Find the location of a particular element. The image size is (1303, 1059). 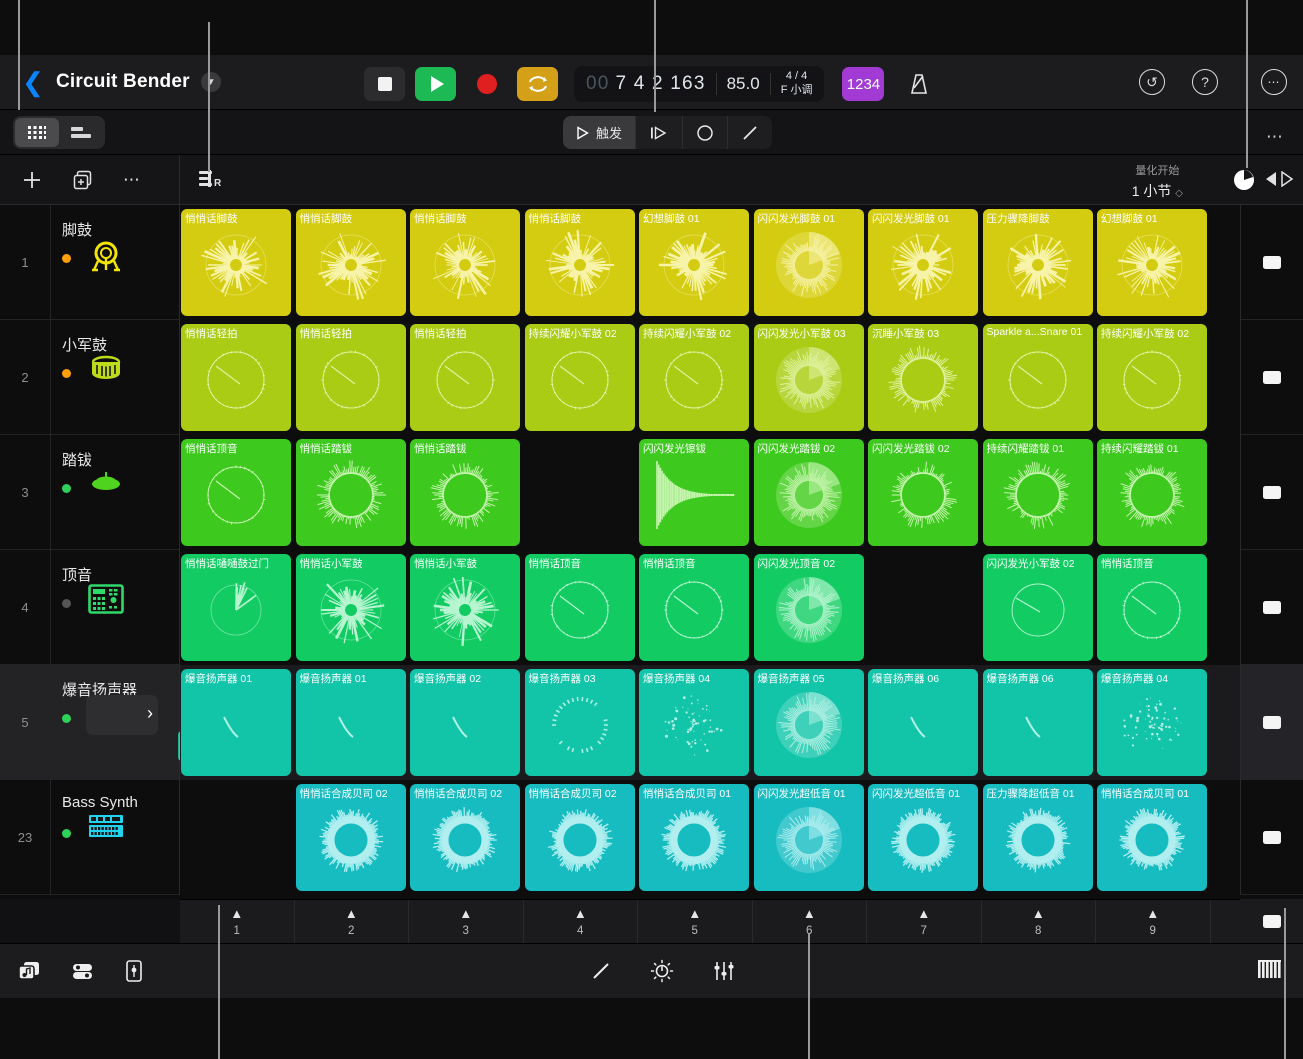

clip-cell: 持续闪耀踏钹 01 is located at coordinates (1152, 492).